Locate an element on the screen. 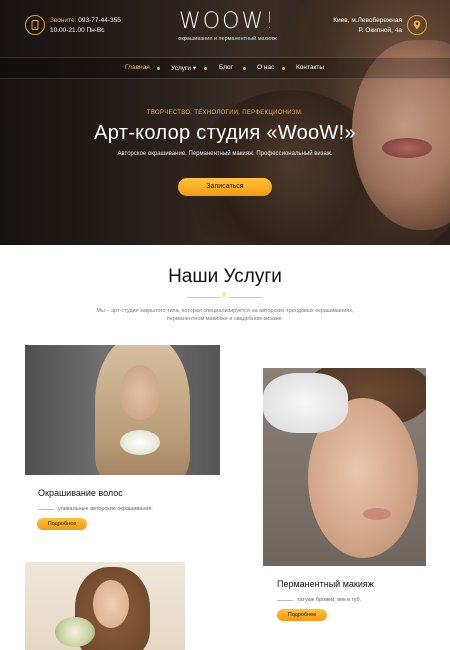 The image size is (450, 650). address-info: Киев, м.Левобережная Р. Окипной, 4а is located at coordinates (367, 26).